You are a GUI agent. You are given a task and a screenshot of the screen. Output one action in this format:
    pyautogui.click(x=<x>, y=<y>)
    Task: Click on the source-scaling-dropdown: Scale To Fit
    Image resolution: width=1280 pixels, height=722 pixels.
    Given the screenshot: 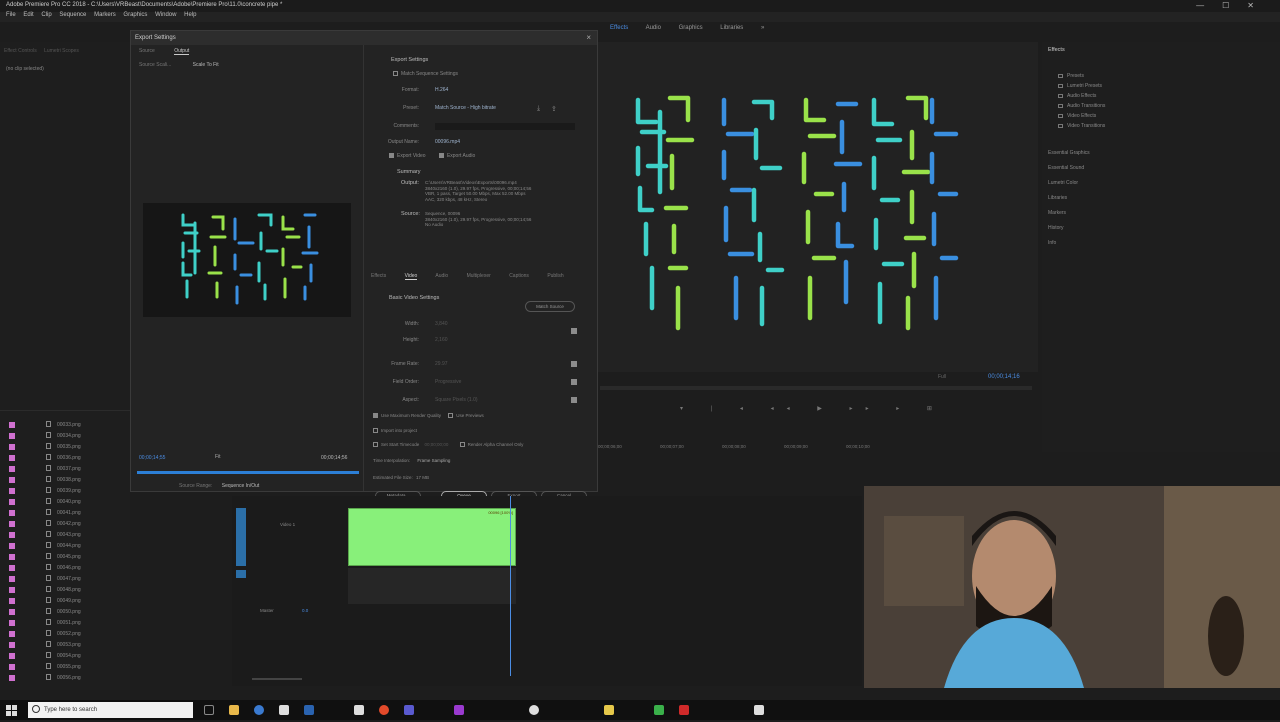 What is the action you would take?
    pyautogui.click(x=206, y=65)
    